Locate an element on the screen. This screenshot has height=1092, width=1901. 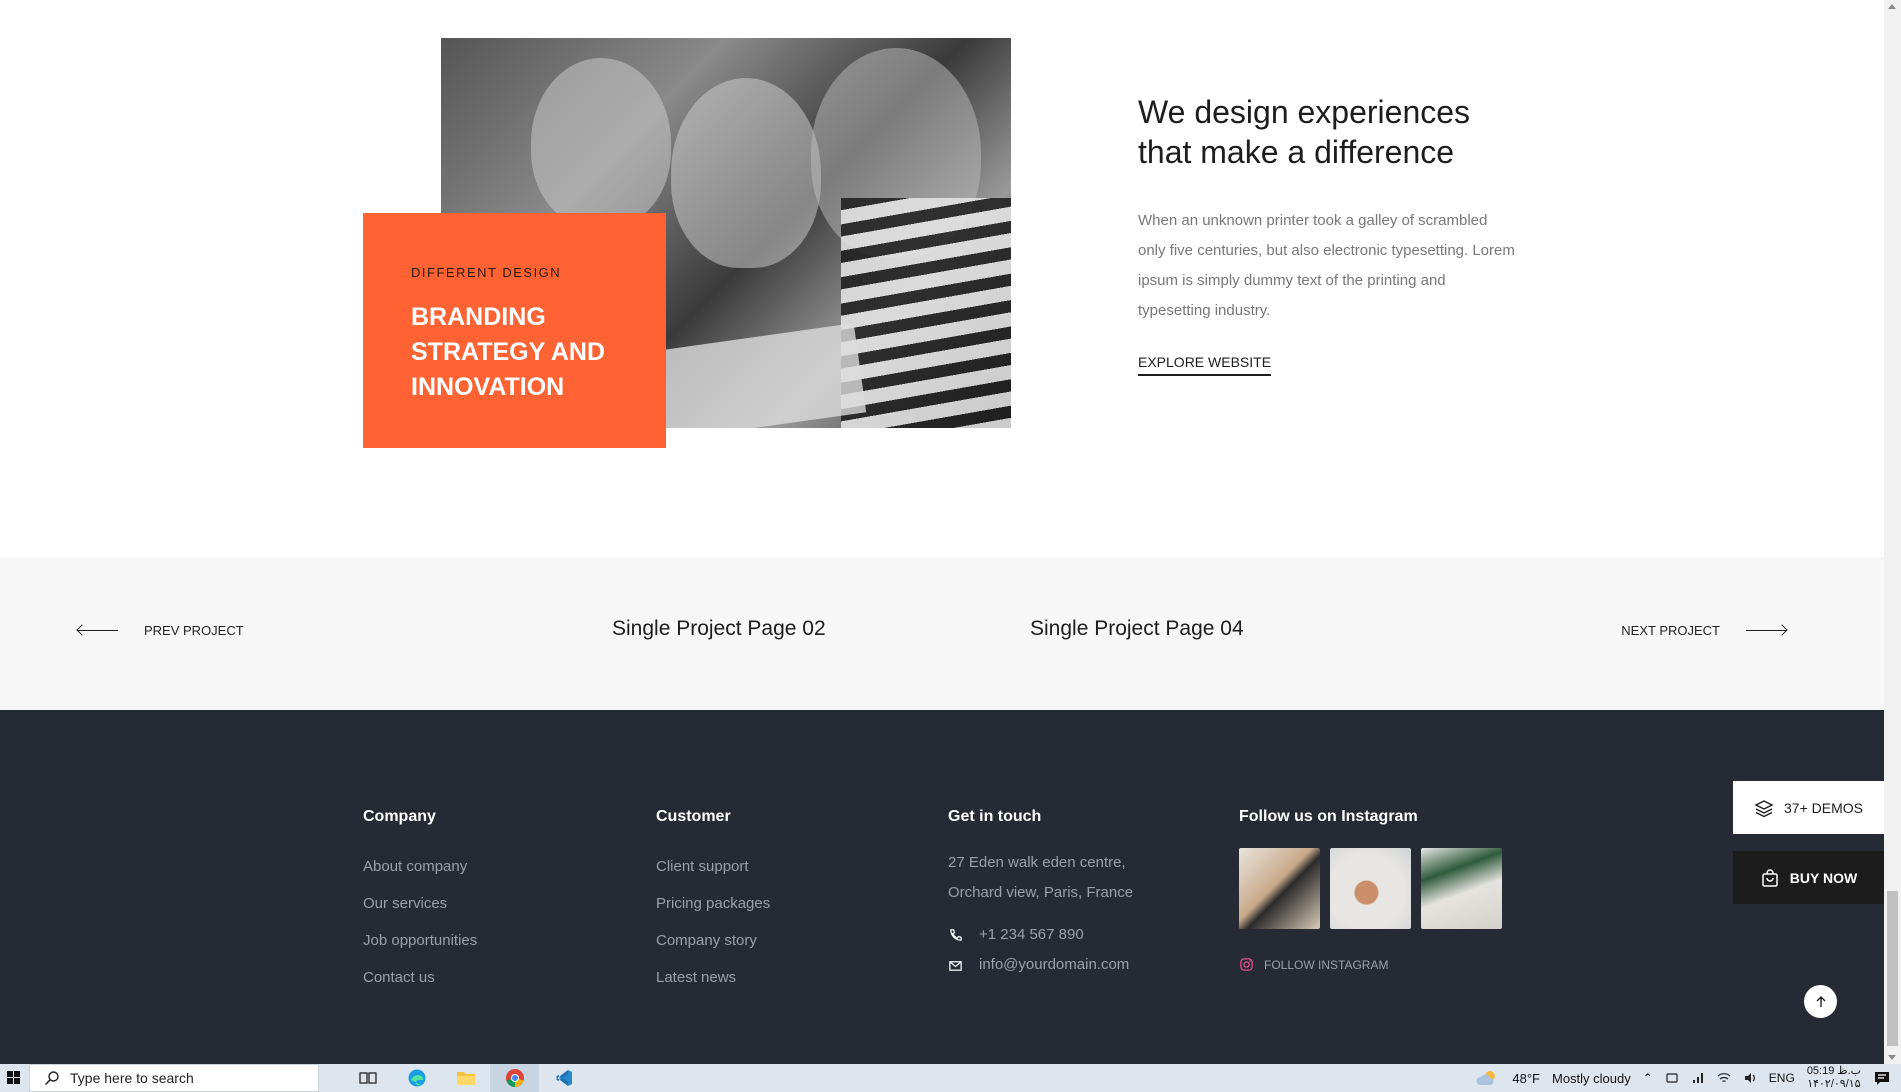
buy-now-button: BUY NOW is located at coordinates (1808, 877).